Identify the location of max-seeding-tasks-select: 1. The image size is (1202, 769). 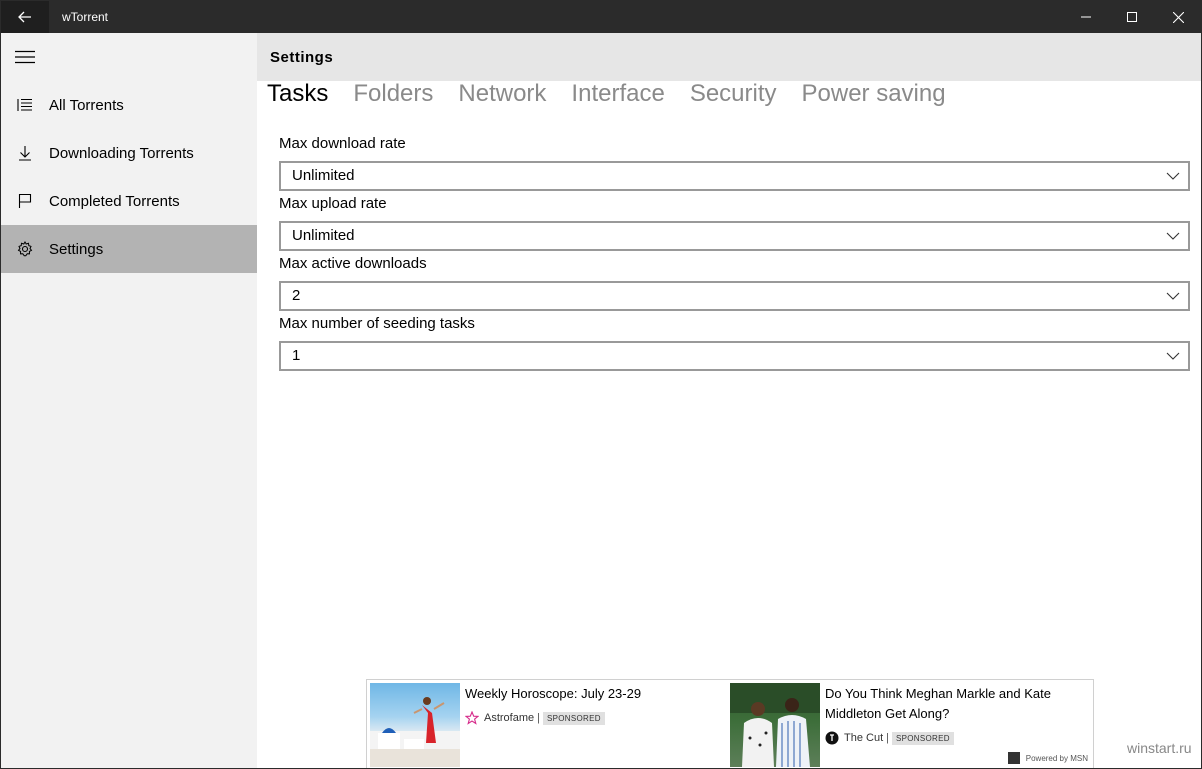
(734, 356).